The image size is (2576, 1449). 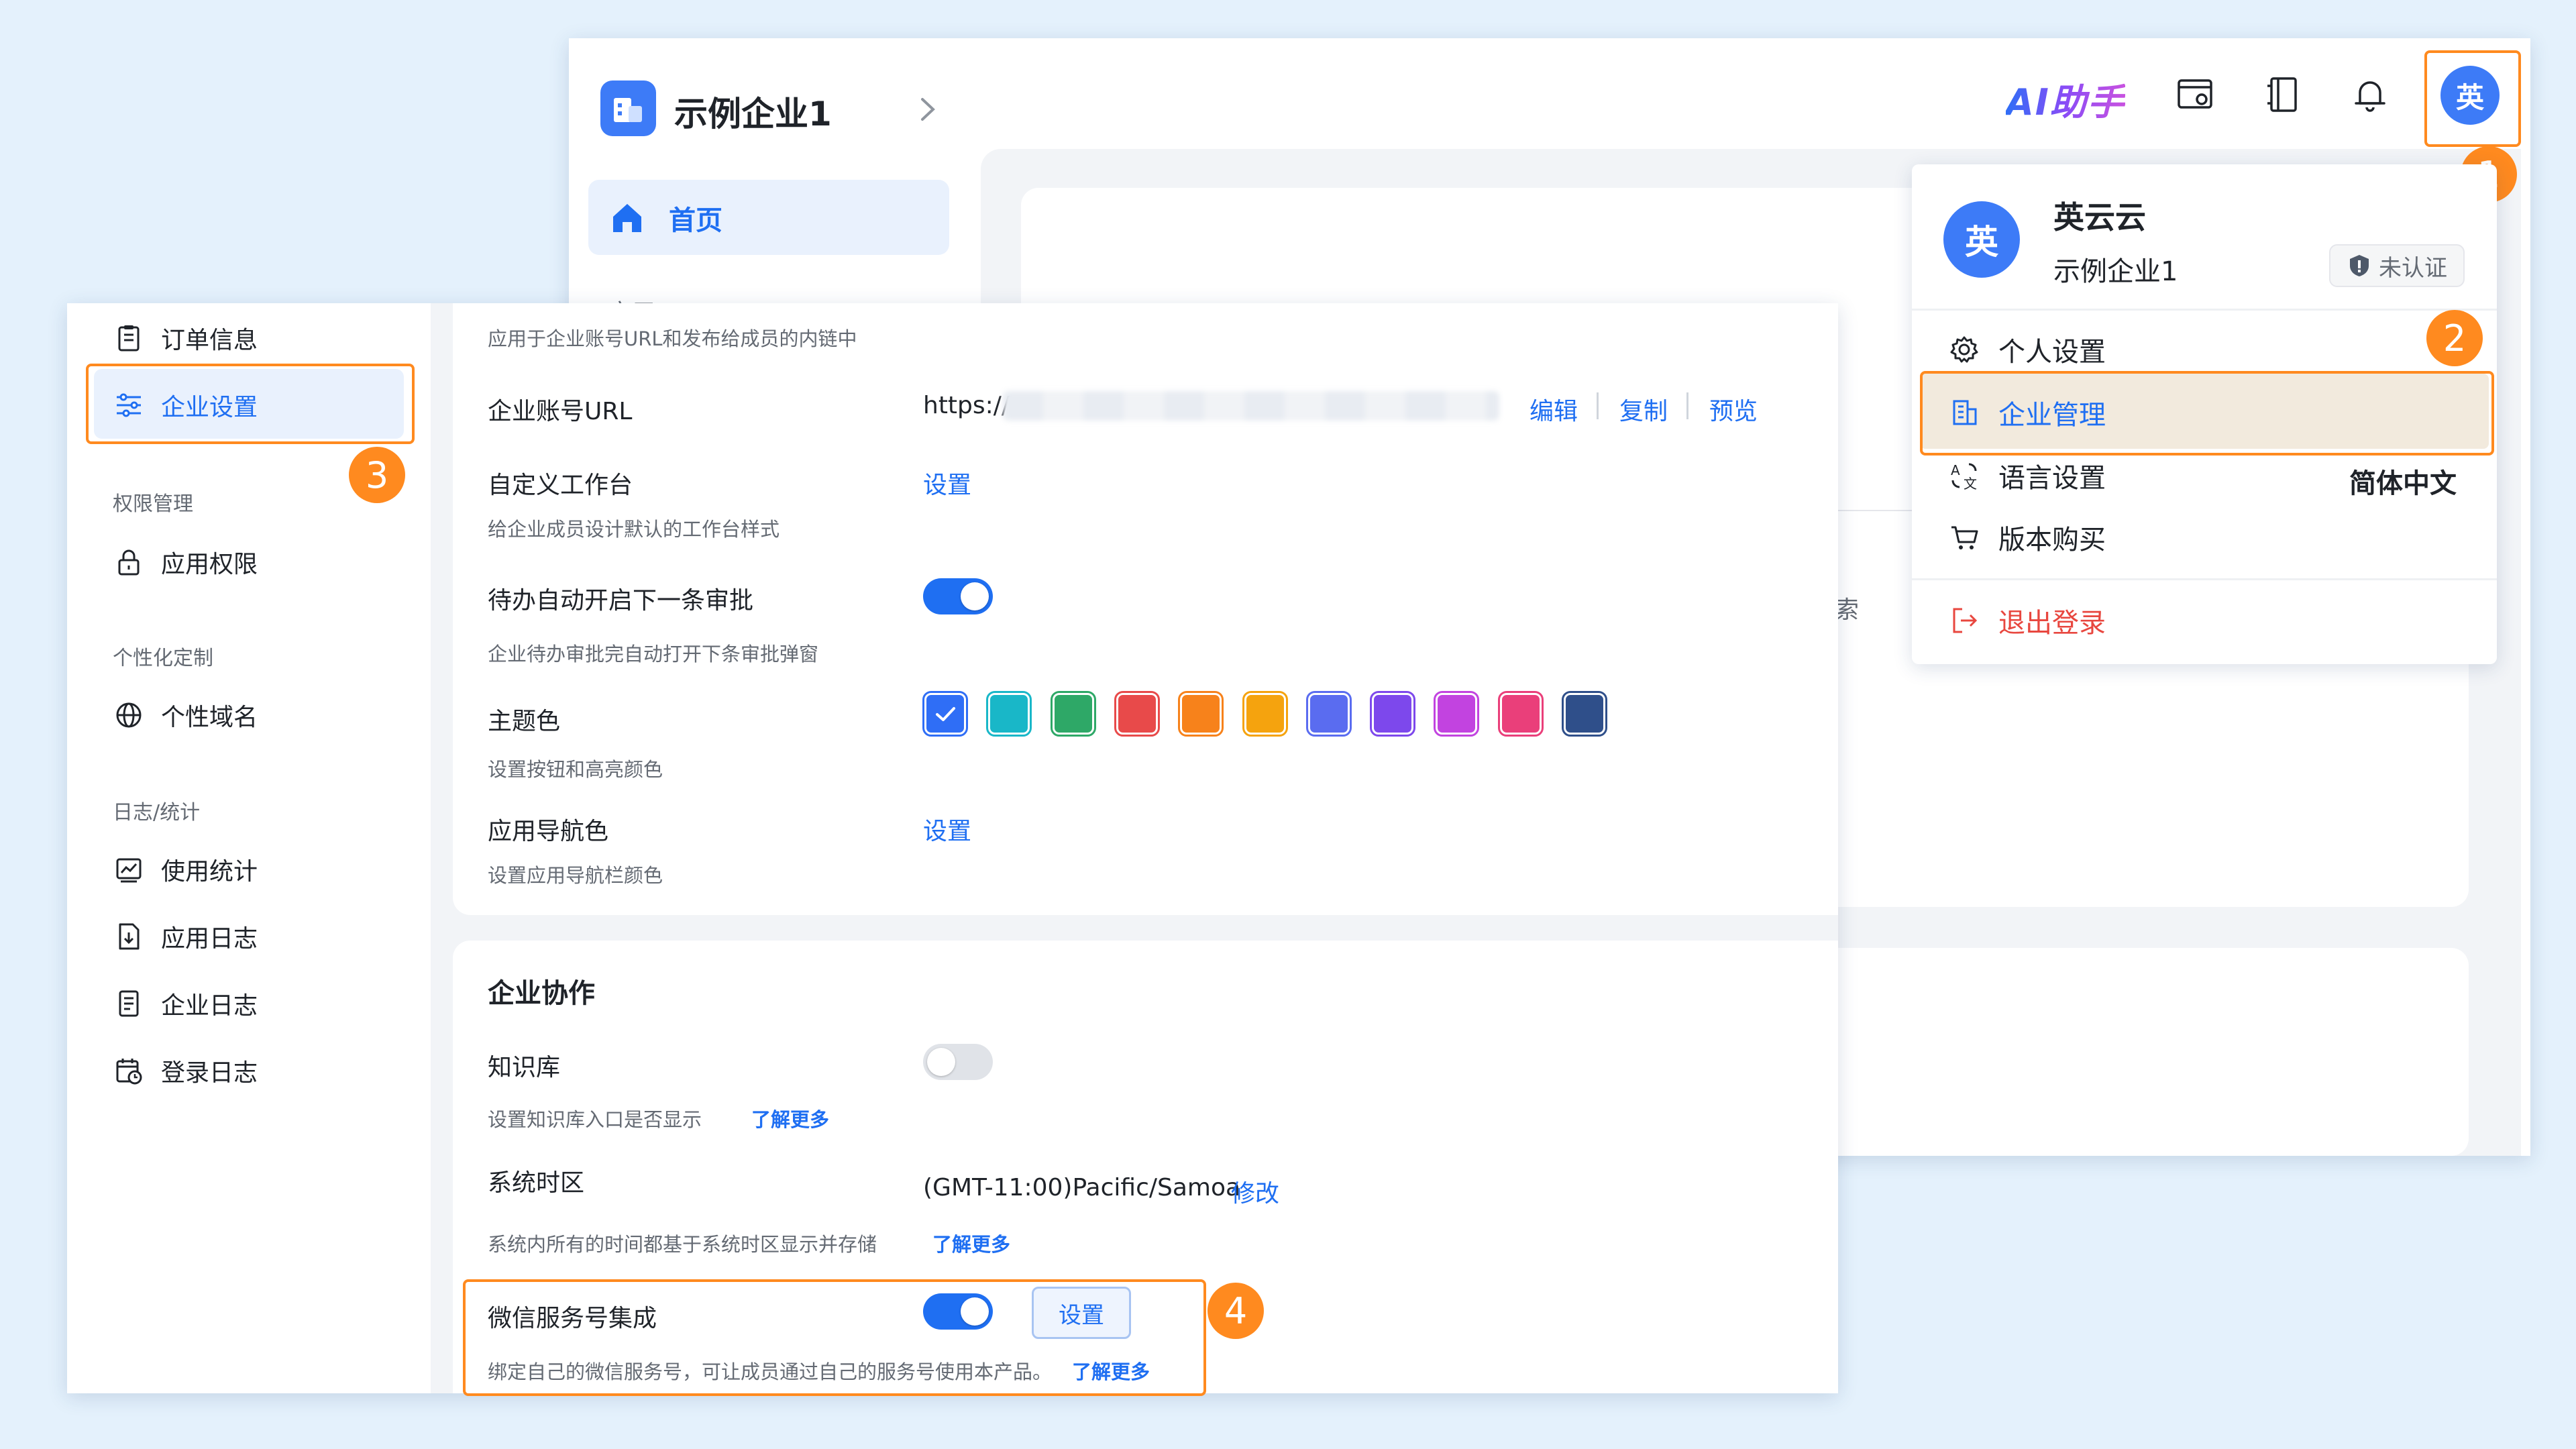 I want to click on gear-icon, so click(x=1964, y=349).